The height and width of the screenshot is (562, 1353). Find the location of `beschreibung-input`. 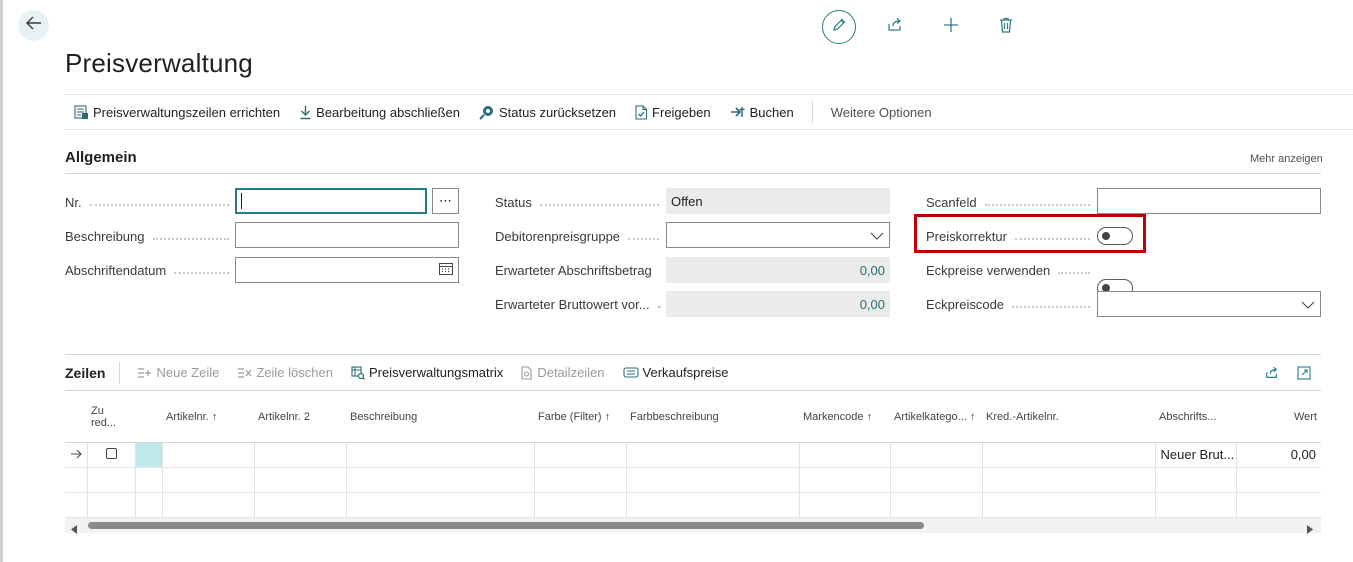

beschreibung-input is located at coordinates (347, 235).